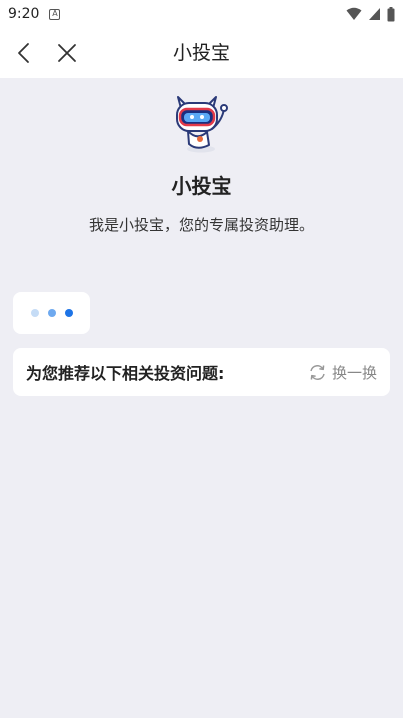 This screenshot has height=718, width=403. What do you see at coordinates (374, 14) in the screenshot?
I see `signal-icon` at bounding box center [374, 14].